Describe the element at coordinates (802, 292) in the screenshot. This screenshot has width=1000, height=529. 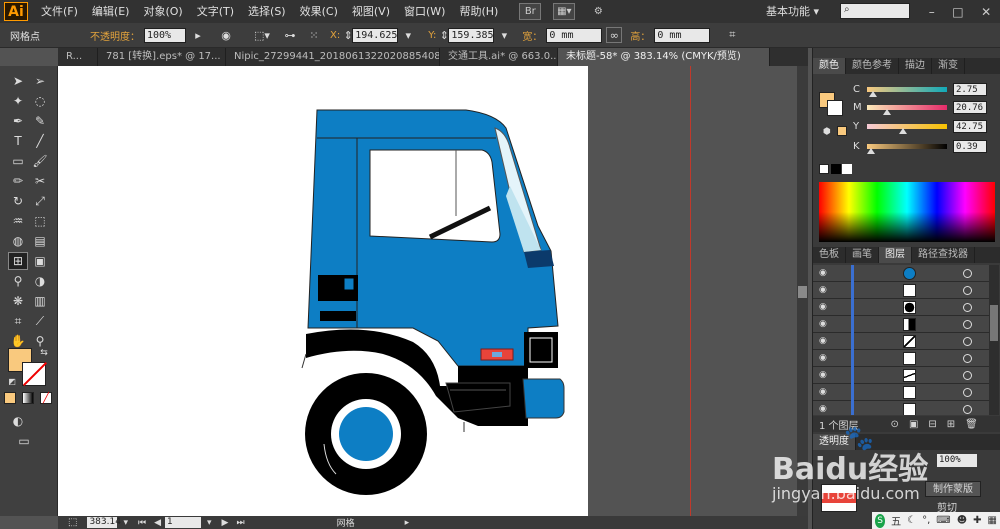
I see `scroll-thumb` at that location.